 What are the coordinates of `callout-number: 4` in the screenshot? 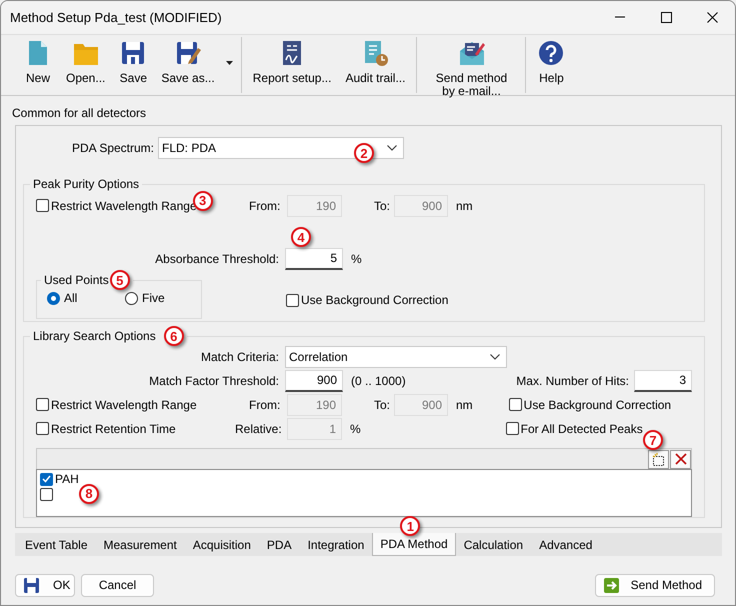 It's located at (301, 237).